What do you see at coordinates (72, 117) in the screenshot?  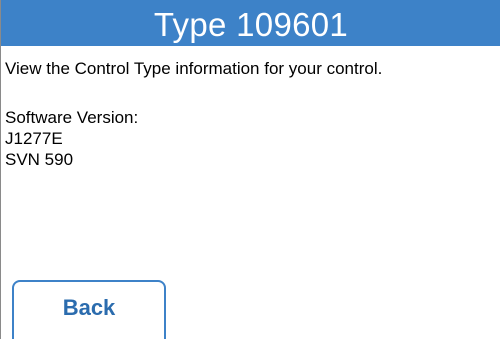 I see `software-version-label: Software Version:` at bounding box center [72, 117].